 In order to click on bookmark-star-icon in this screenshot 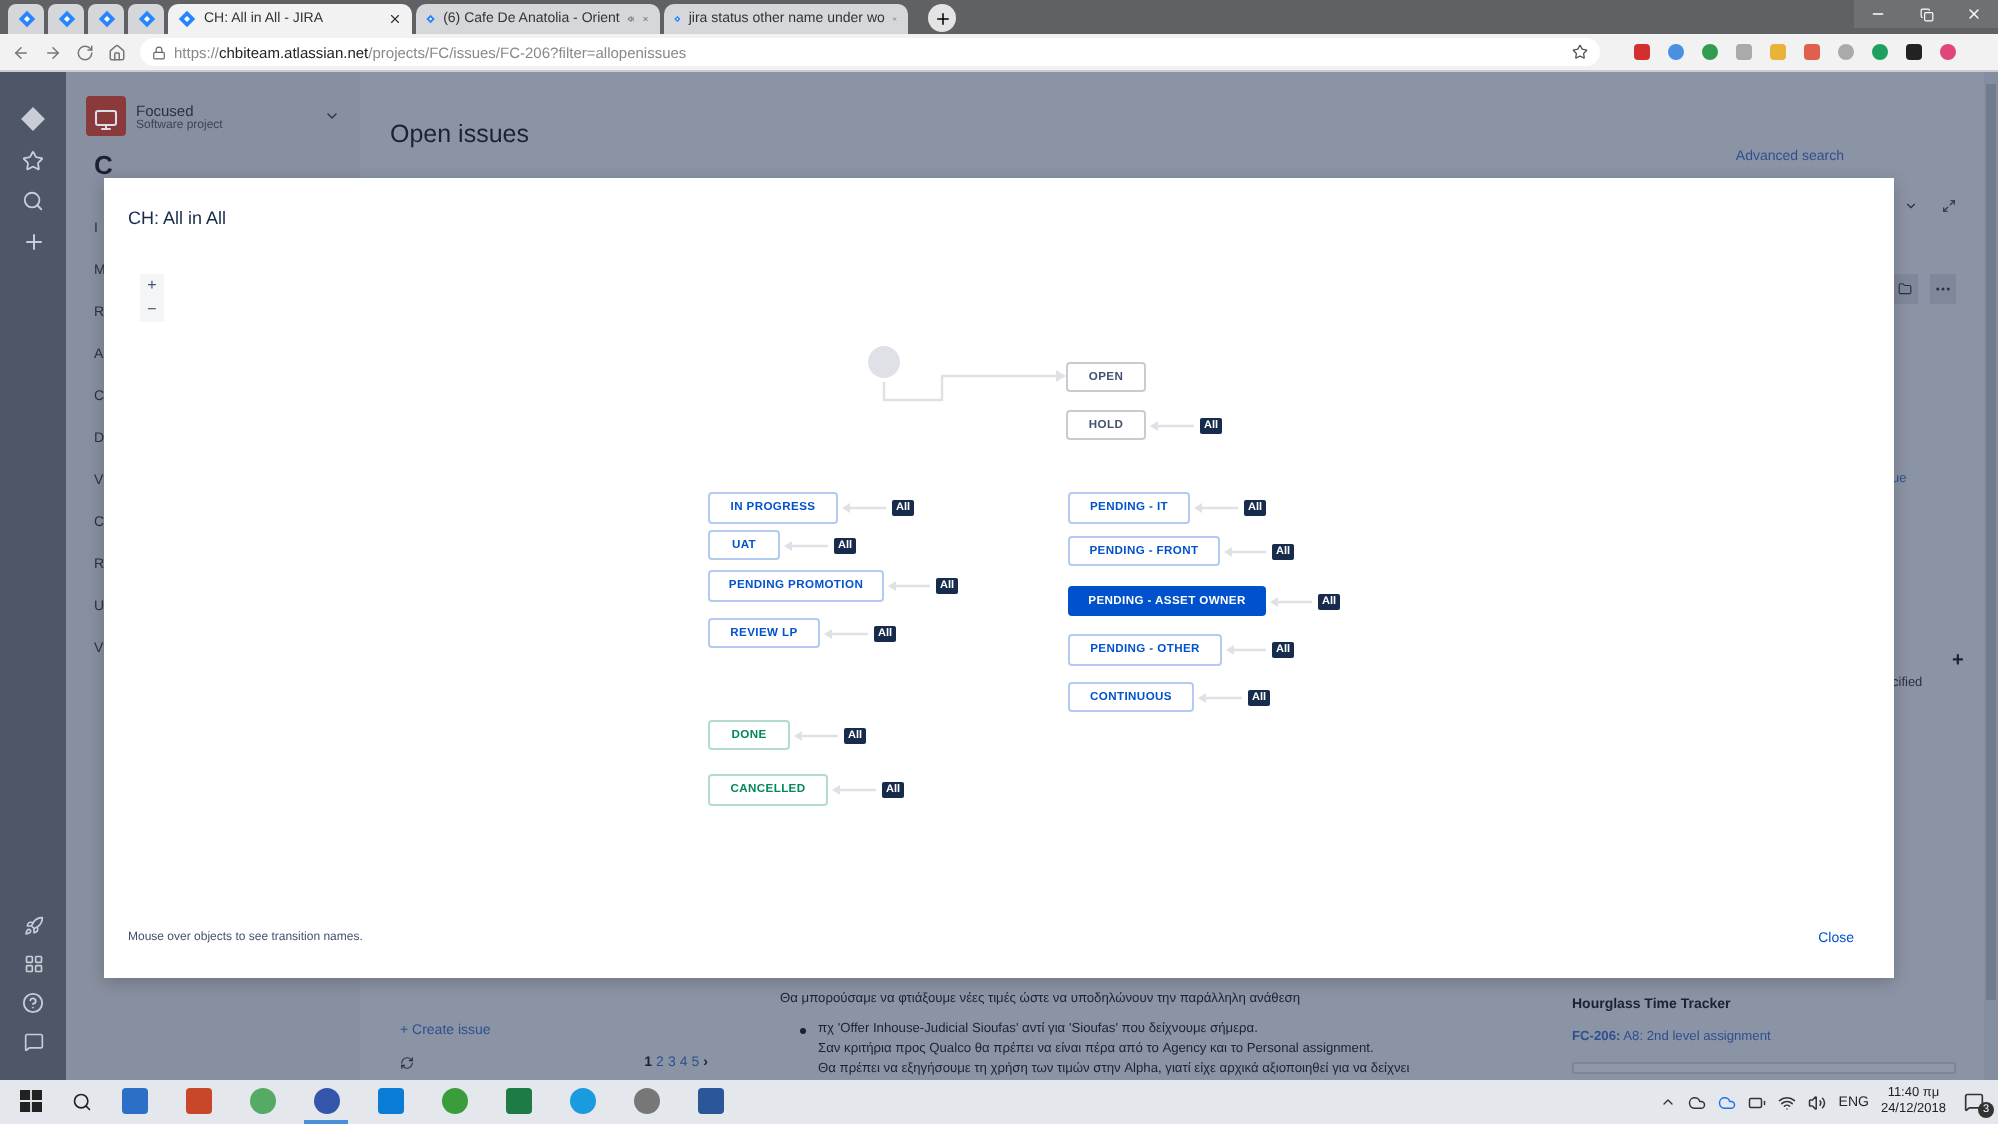, I will do `click(1580, 52)`.